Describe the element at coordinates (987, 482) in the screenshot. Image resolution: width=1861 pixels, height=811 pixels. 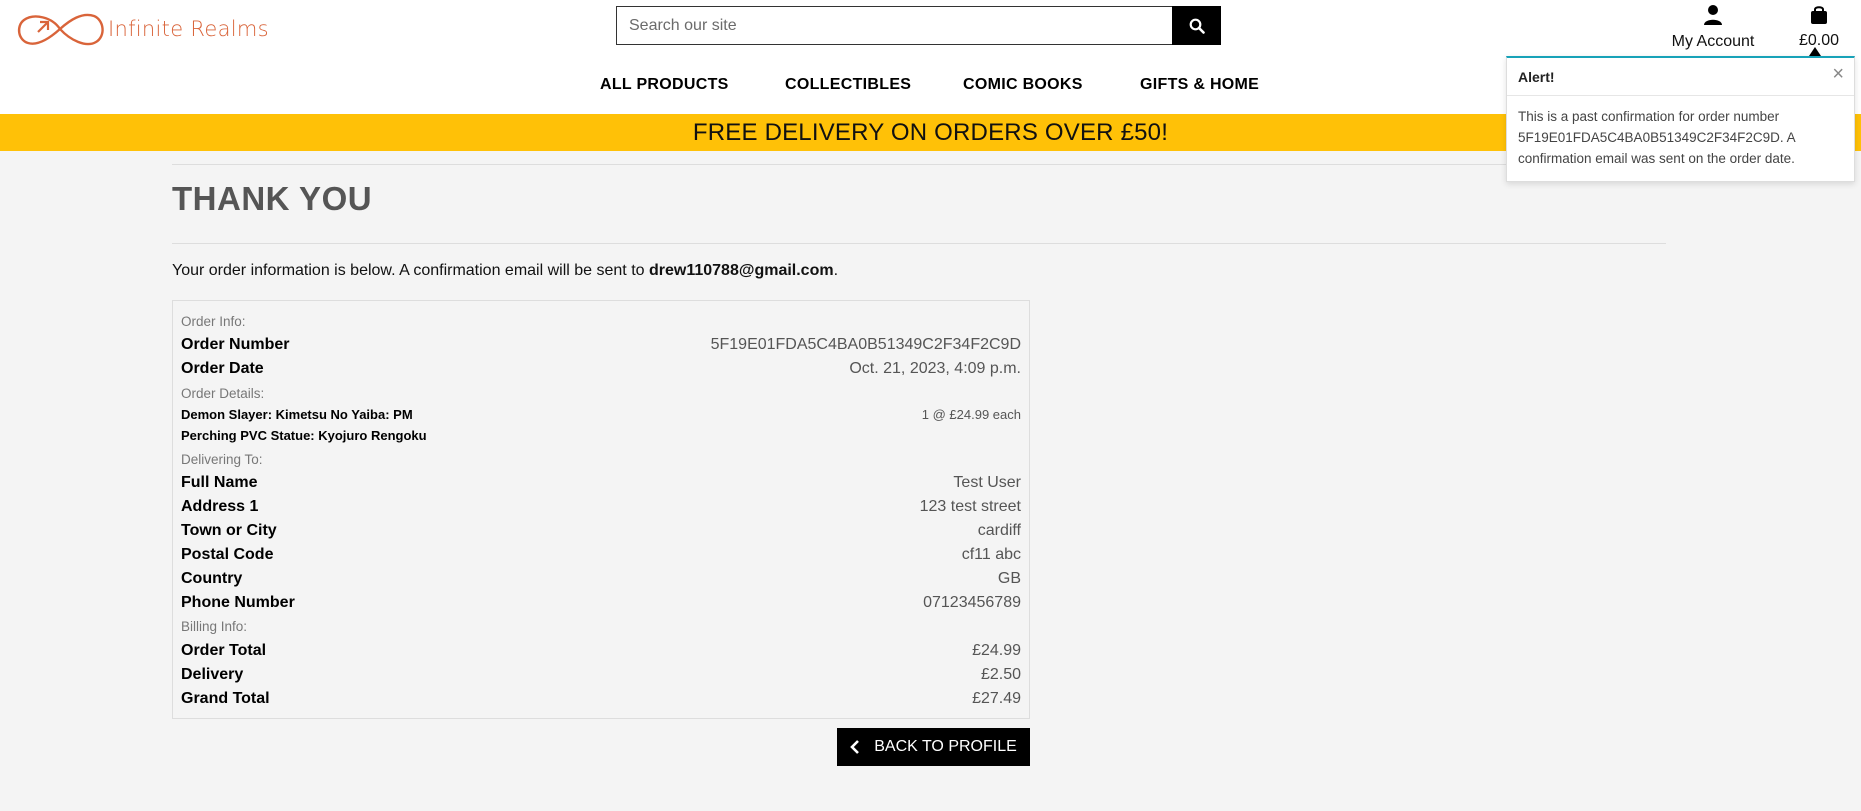
I see `full-name-value: Test User` at that location.